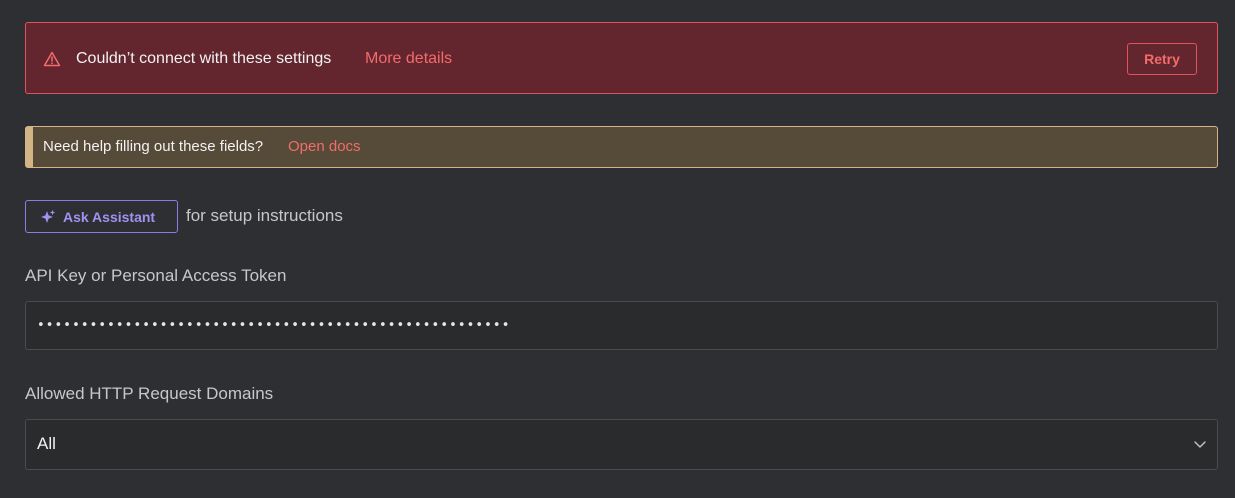 The width and height of the screenshot is (1235, 498). Describe the element at coordinates (149, 393) in the screenshot. I see `allowed-domains-label: Allowed HTTP Request Domains` at that location.